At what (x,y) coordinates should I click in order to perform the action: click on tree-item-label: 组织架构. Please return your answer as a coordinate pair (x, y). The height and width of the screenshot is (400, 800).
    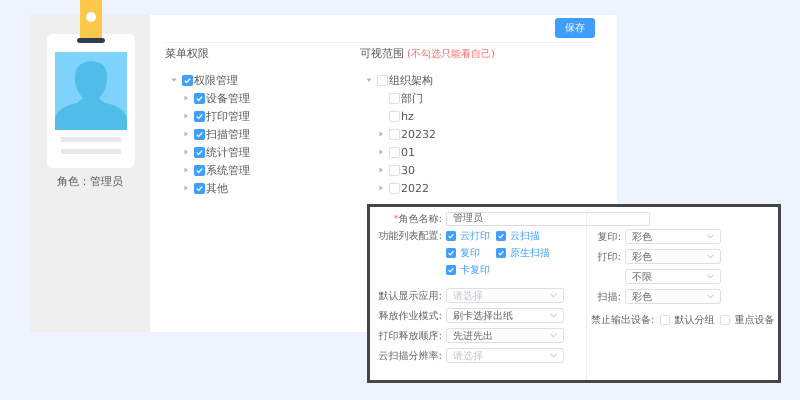
    Looking at the image, I should click on (411, 80).